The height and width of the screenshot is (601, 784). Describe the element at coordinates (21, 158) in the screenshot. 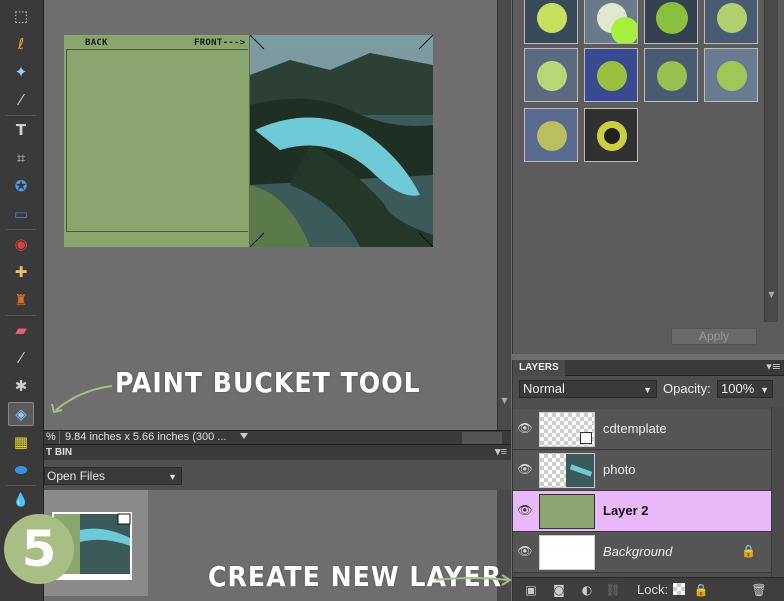

I see `crop-tool-icon: ⌗` at that location.